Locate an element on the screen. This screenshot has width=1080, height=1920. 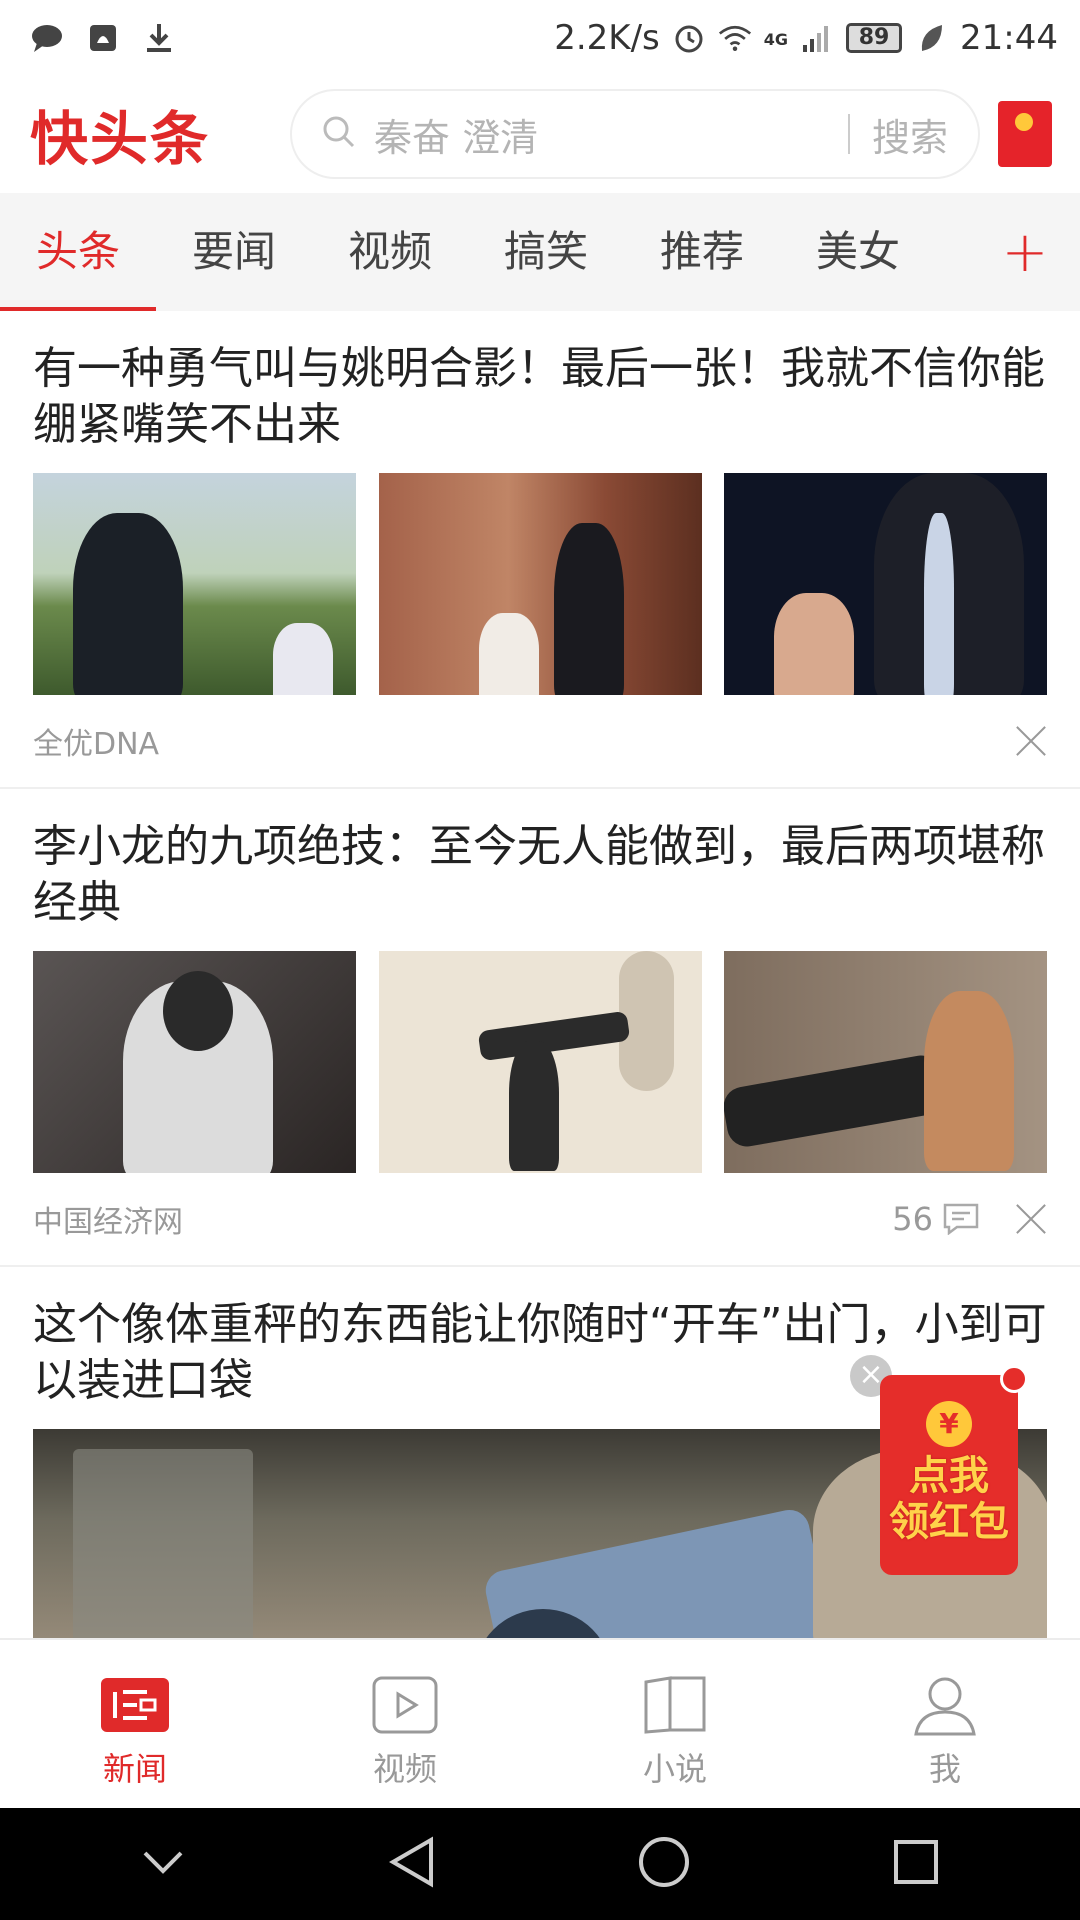
coin-icon is located at coordinates (1024, 122).